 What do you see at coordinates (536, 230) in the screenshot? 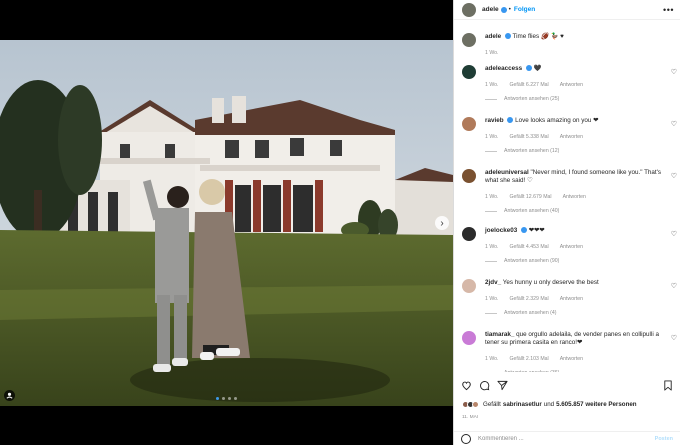
I see `comment-text: ❤❤❤` at bounding box center [536, 230].